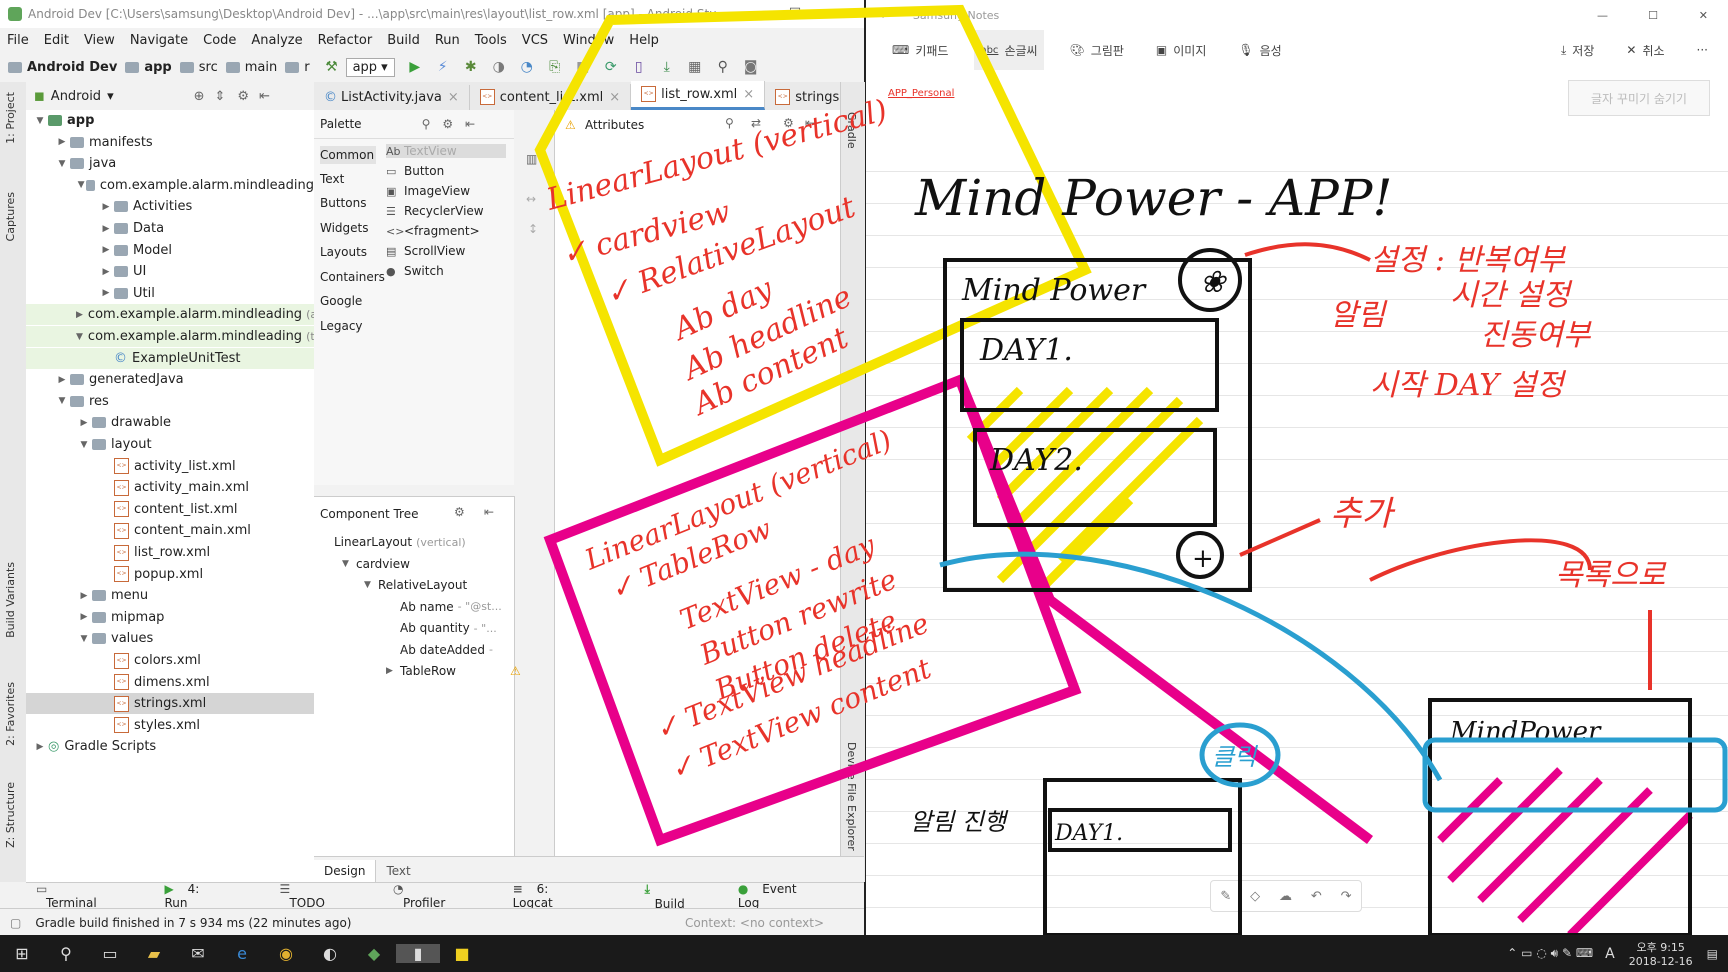 This screenshot has height=972, width=1728. What do you see at coordinates (851, 130) in the screenshot?
I see `tool-tab-gradle: Gradle` at bounding box center [851, 130].